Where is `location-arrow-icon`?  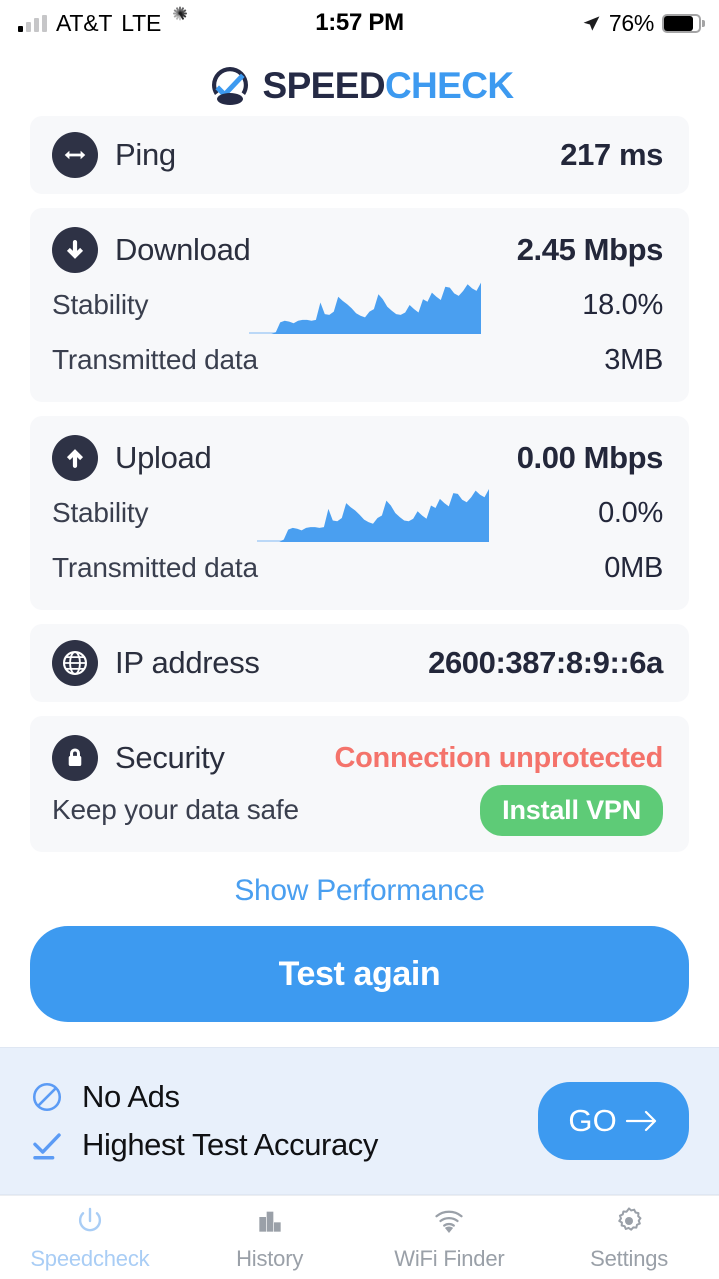
location-arrow-icon is located at coordinates (591, 23).